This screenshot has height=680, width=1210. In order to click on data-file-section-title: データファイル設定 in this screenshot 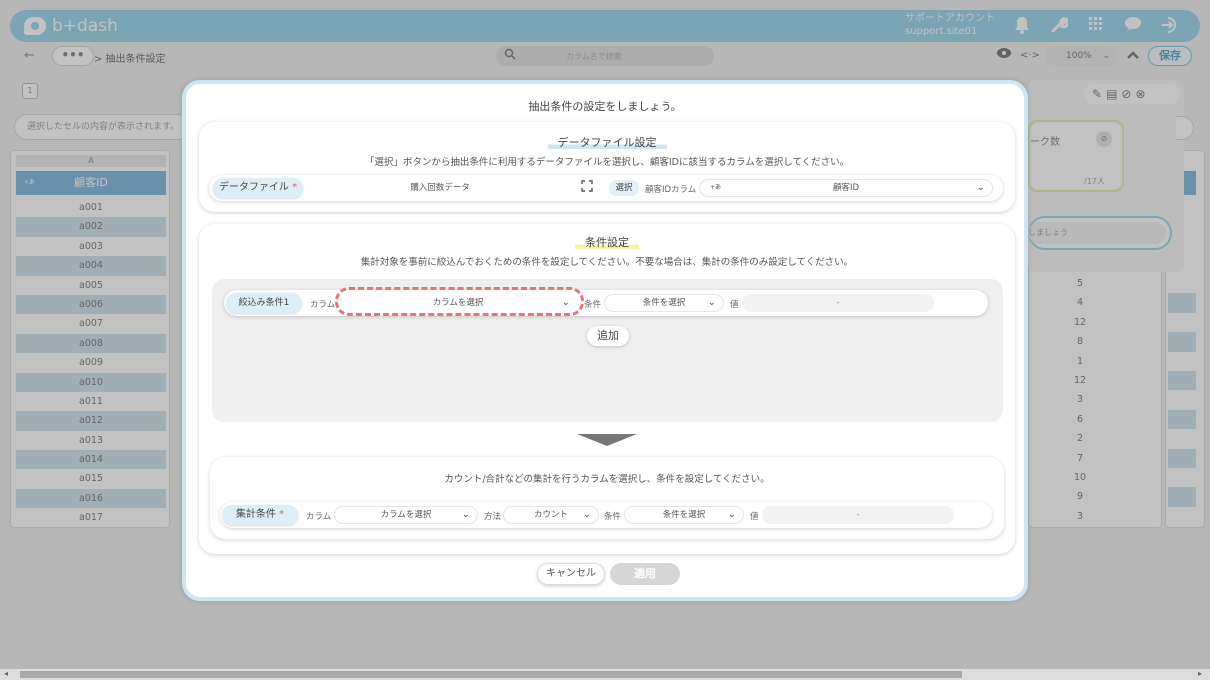, I will do `click(607, 142)`.